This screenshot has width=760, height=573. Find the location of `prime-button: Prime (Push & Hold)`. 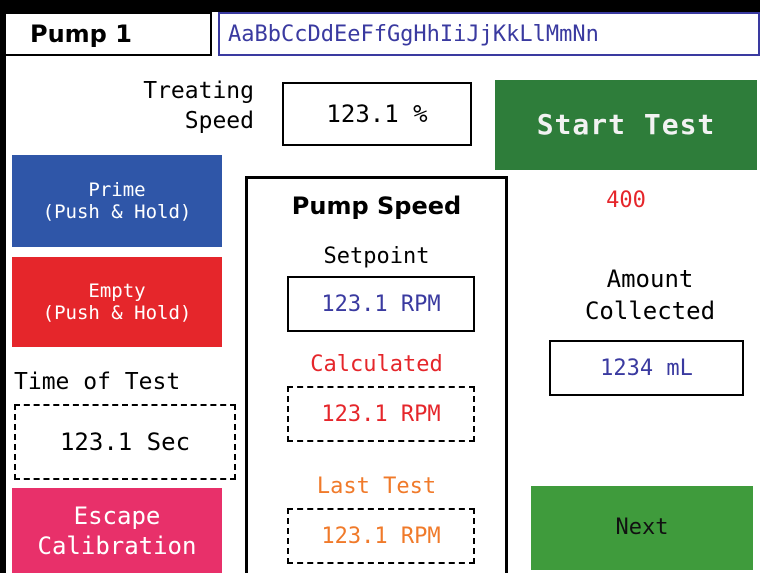

prime-button: Prime (Push & Hold) is located at coordinates (117, 201).